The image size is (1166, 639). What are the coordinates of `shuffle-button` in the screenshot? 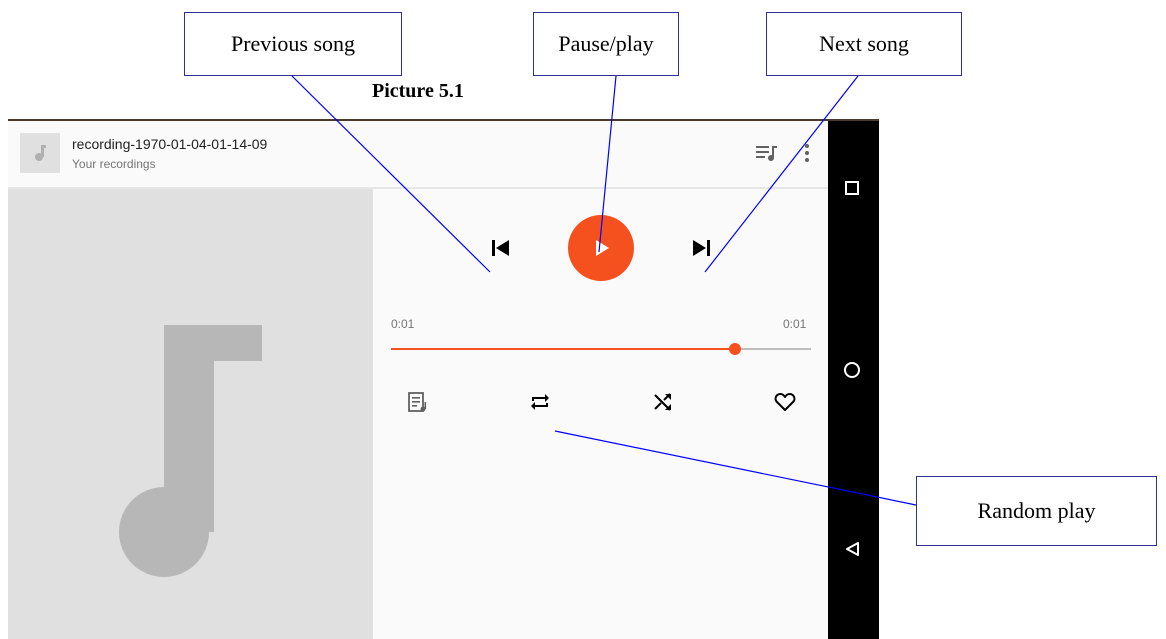 It's located at (663, 402).